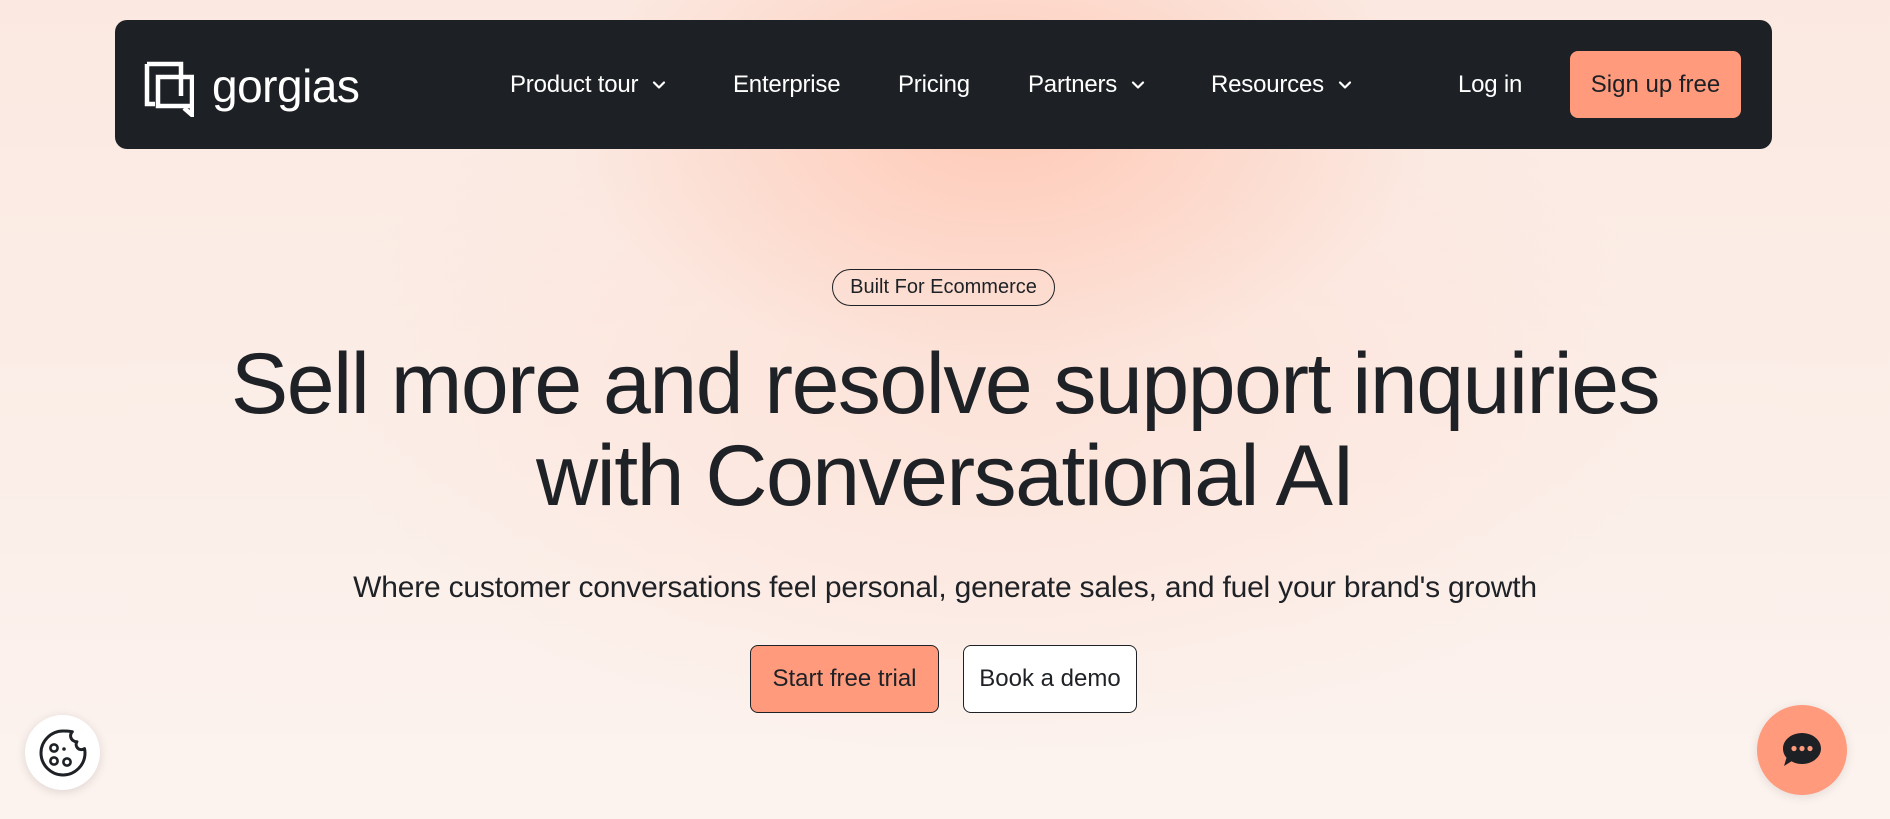 This screenshot has width=1890, height=819. I want to click on headline-line-2: with Conversational AI, so click(945, 476).